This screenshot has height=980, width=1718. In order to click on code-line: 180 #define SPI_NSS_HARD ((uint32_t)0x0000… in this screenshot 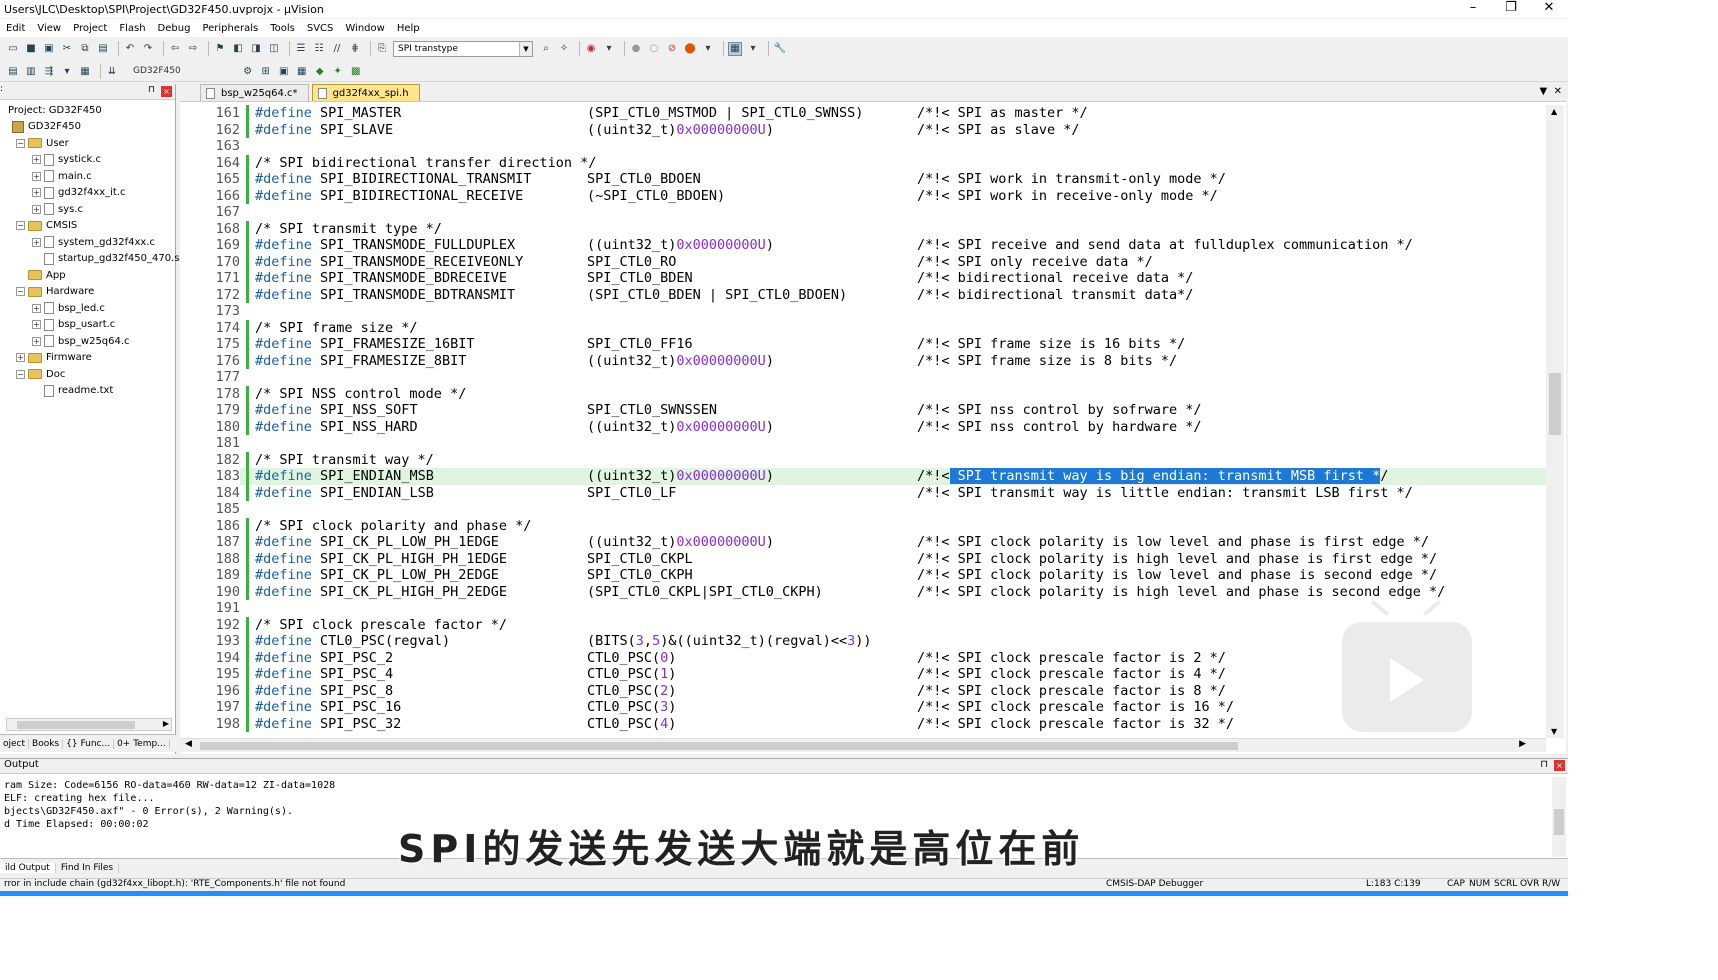, I will do `click(863, 426)`.